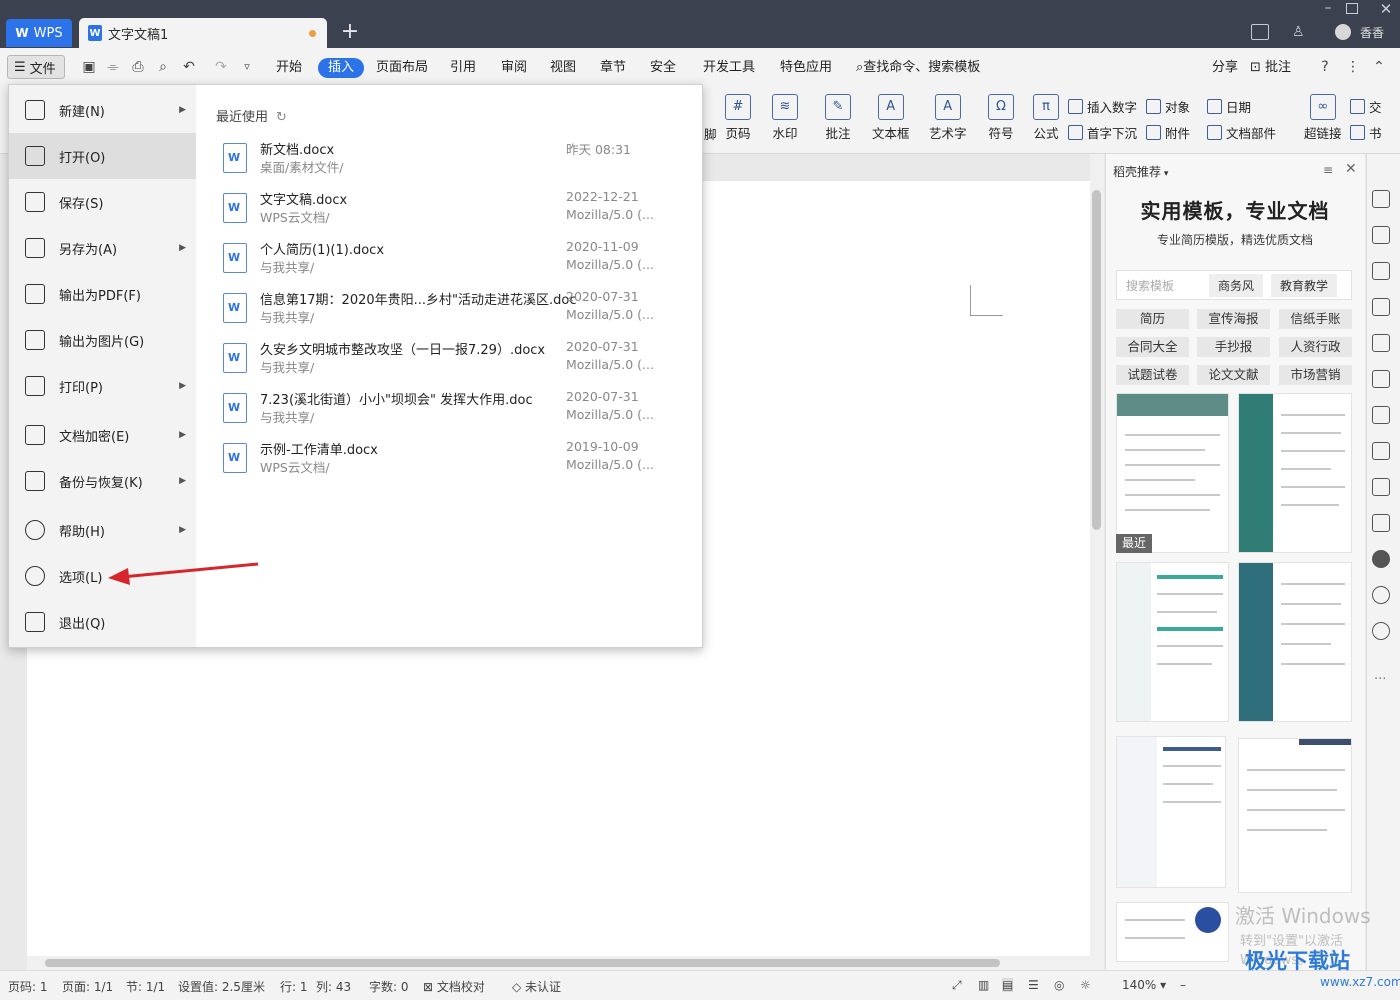 Image resolution: width=1400 pixels, height=1000 pixels. I want to click on more-icon: ⋮, so click(1353, 67).